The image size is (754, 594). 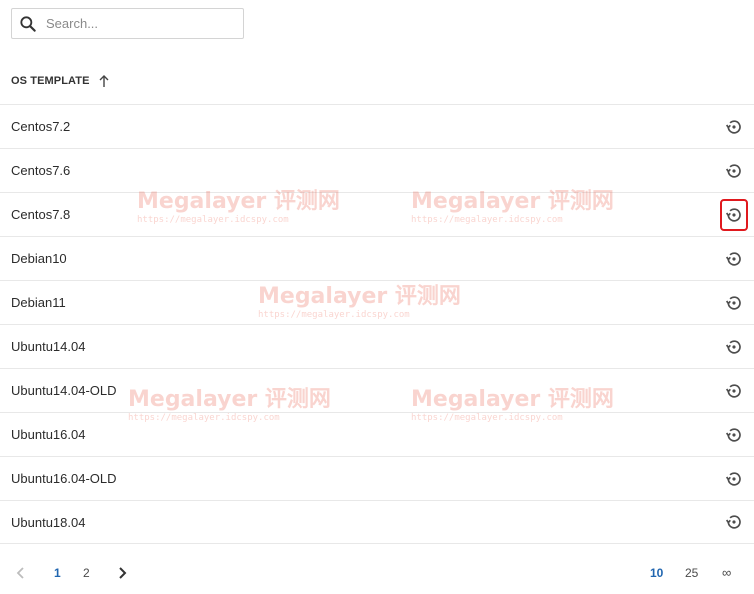 I want to click on os-template-name: Debian10, so click(x=39, y=258).